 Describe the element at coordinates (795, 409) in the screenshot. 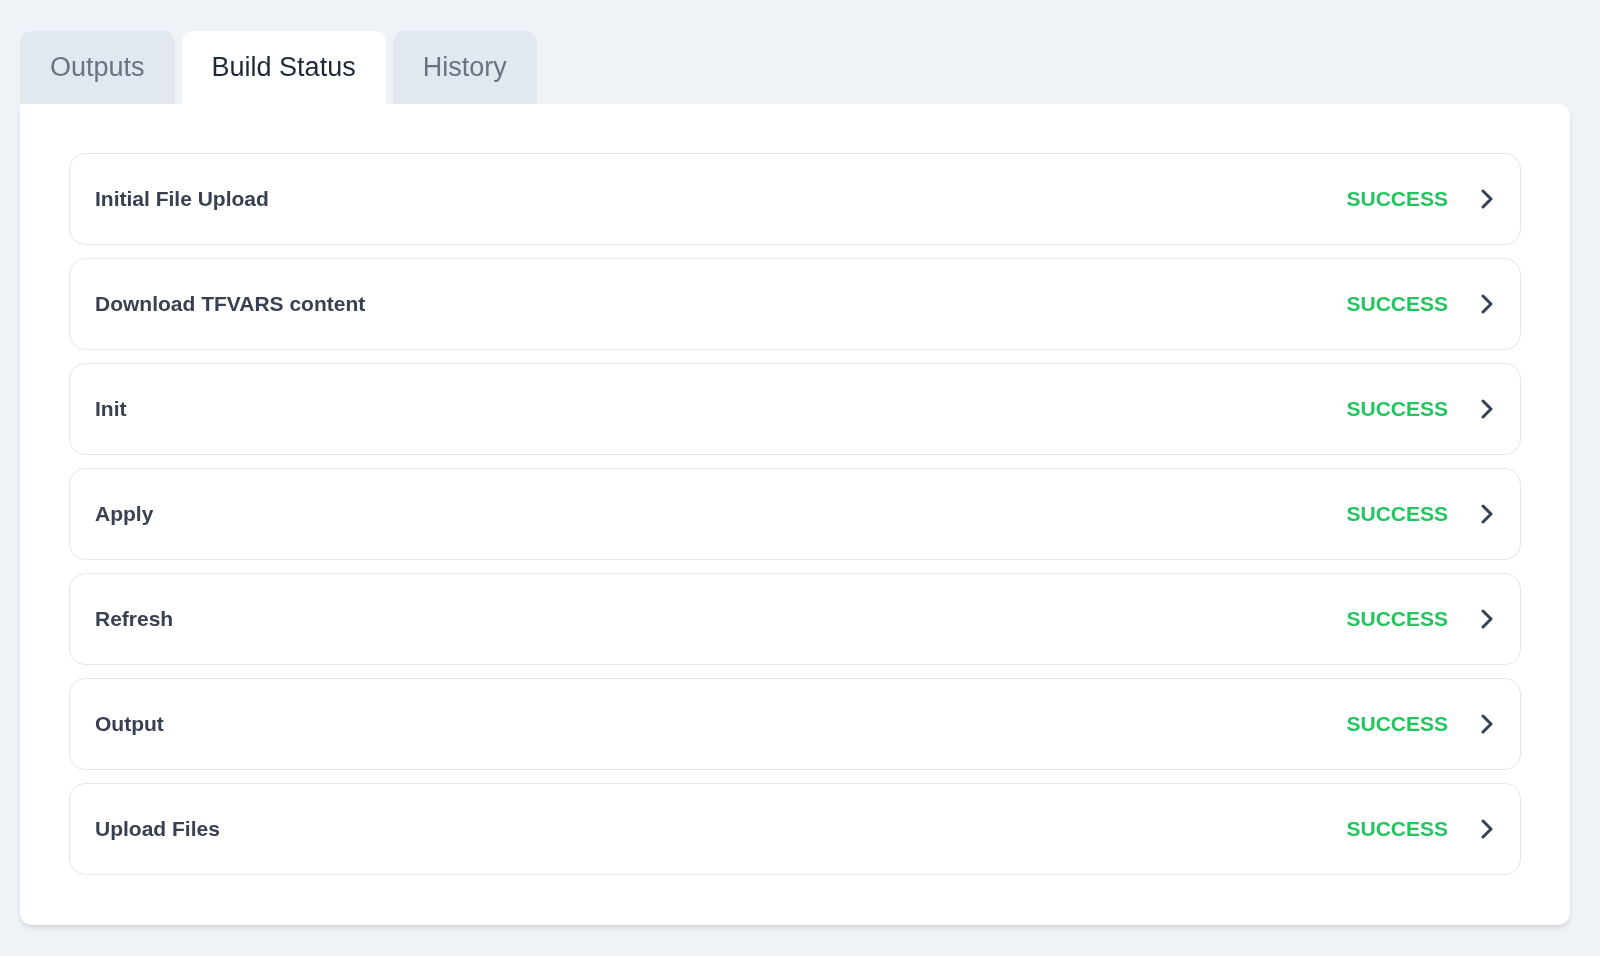

I see `step-row: Init SUCCESS` at that location.